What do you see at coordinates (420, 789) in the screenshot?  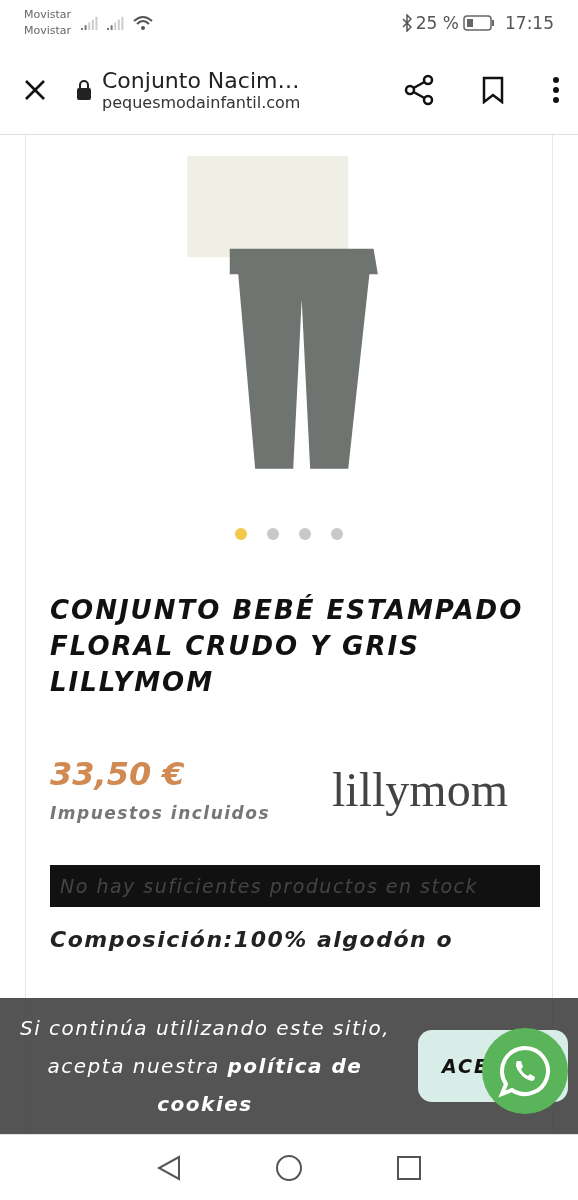 I see `brand-logo: lillymom` at bounding box center [420, 789].